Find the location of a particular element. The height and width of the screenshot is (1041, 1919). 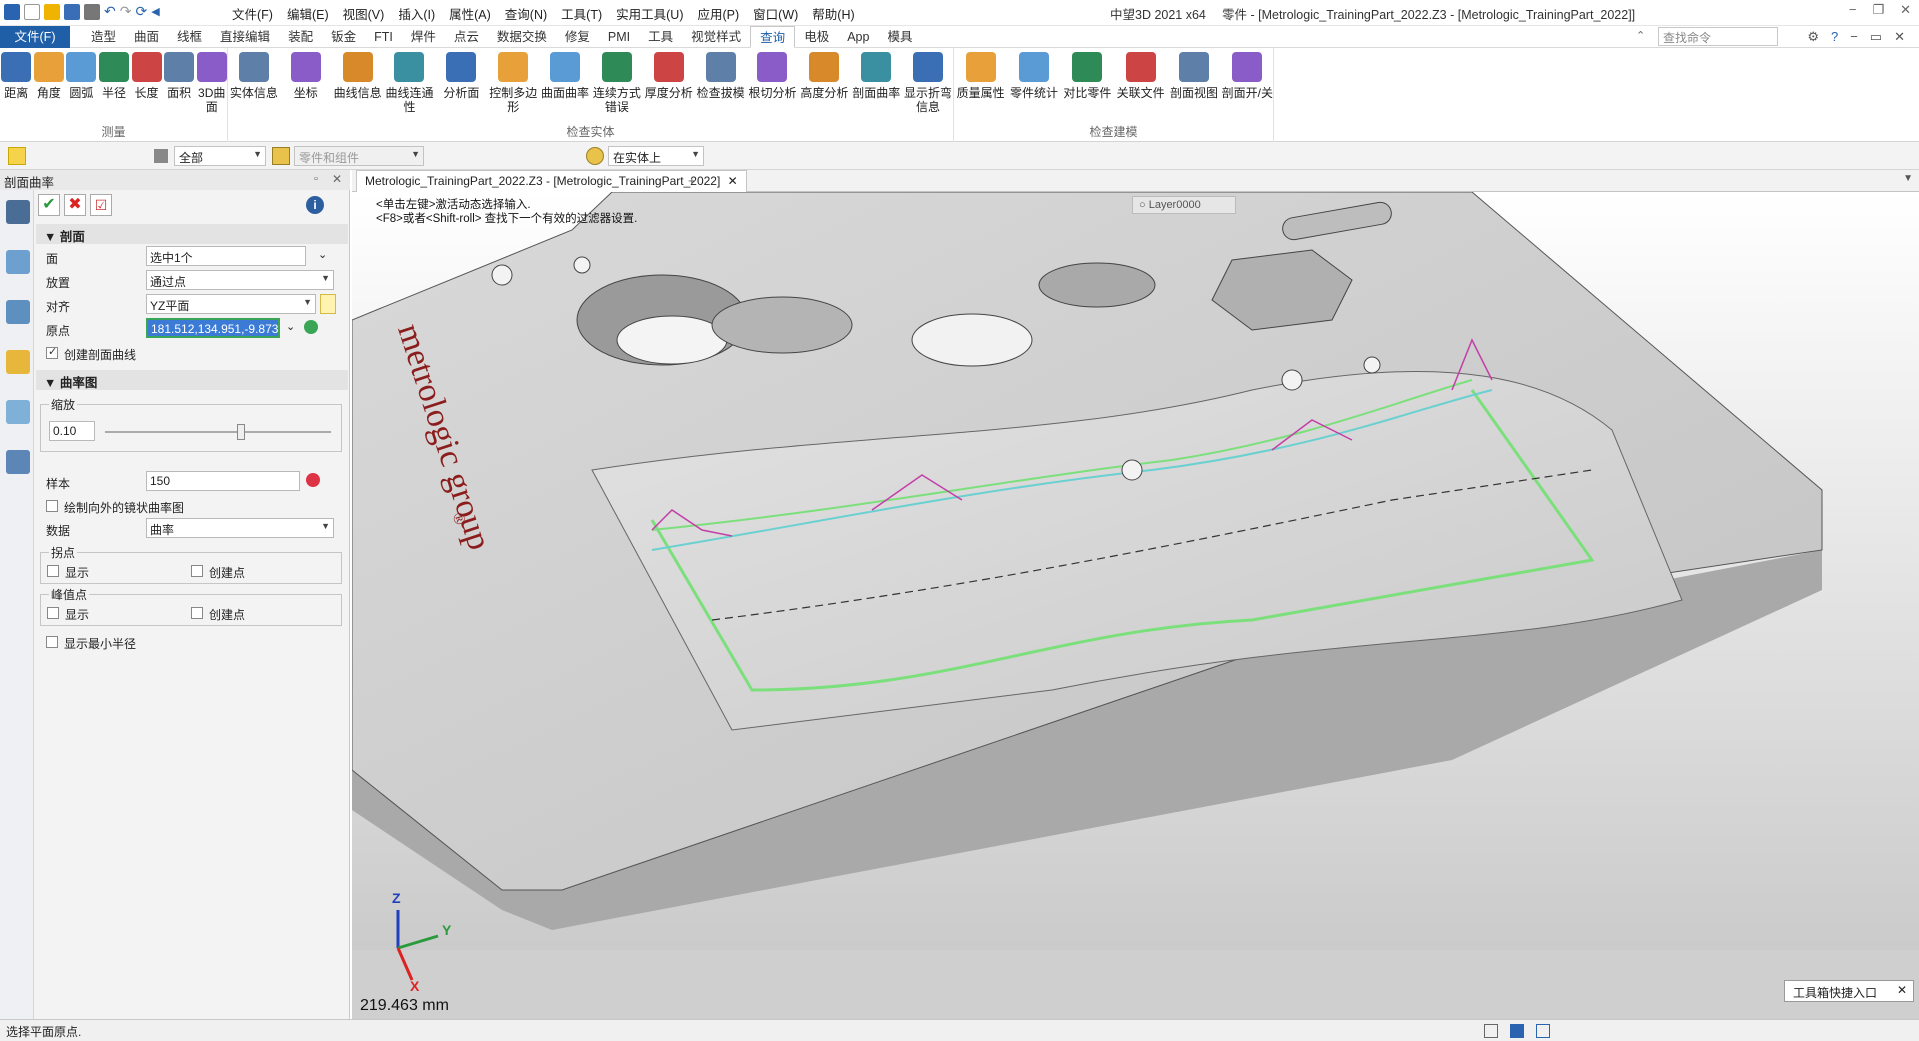

face-field: 选中1个 is located at coordinates (226, 256).